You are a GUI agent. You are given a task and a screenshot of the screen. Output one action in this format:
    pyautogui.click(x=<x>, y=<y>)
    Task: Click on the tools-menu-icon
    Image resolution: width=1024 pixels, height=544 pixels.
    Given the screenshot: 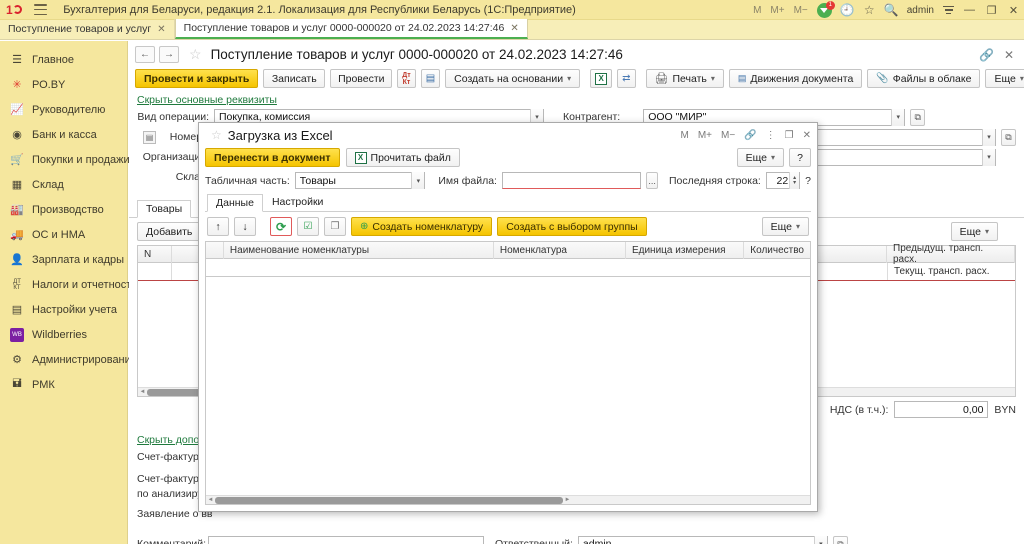 What is the action you would take?
    pyautogui.click(x=948, y=10)
    